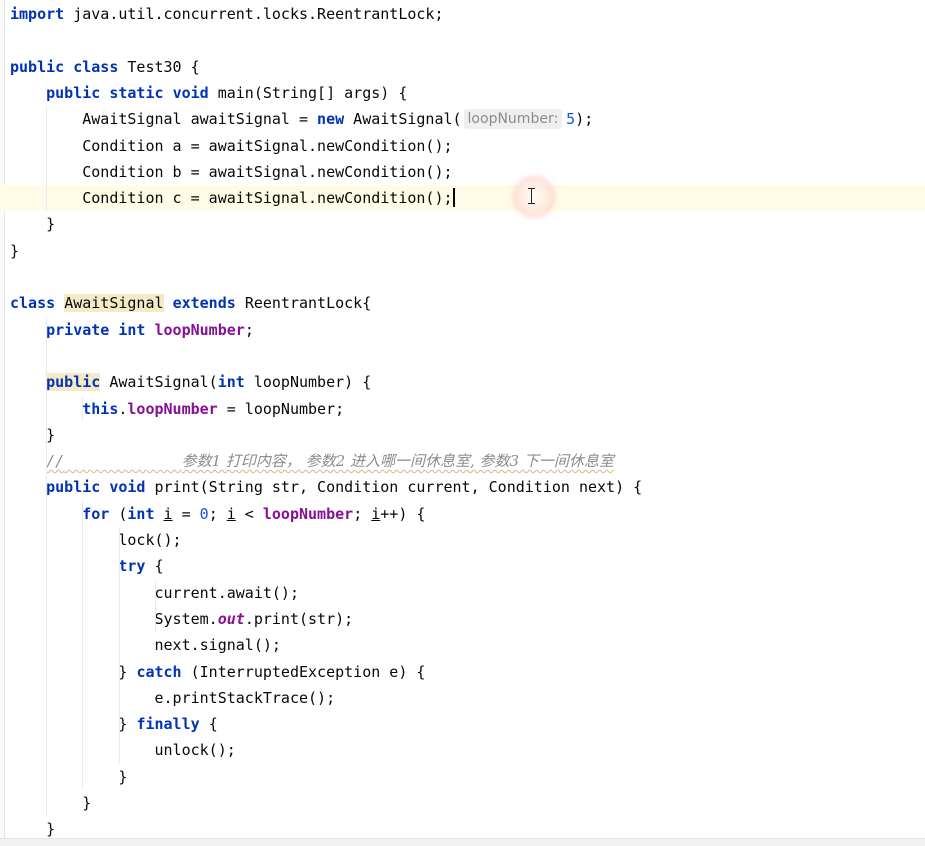 The image size is (925, 846). Describe the element at coordinates (114, 303) in the screenshot. I see `code-token: AwaitSignal` at that location.